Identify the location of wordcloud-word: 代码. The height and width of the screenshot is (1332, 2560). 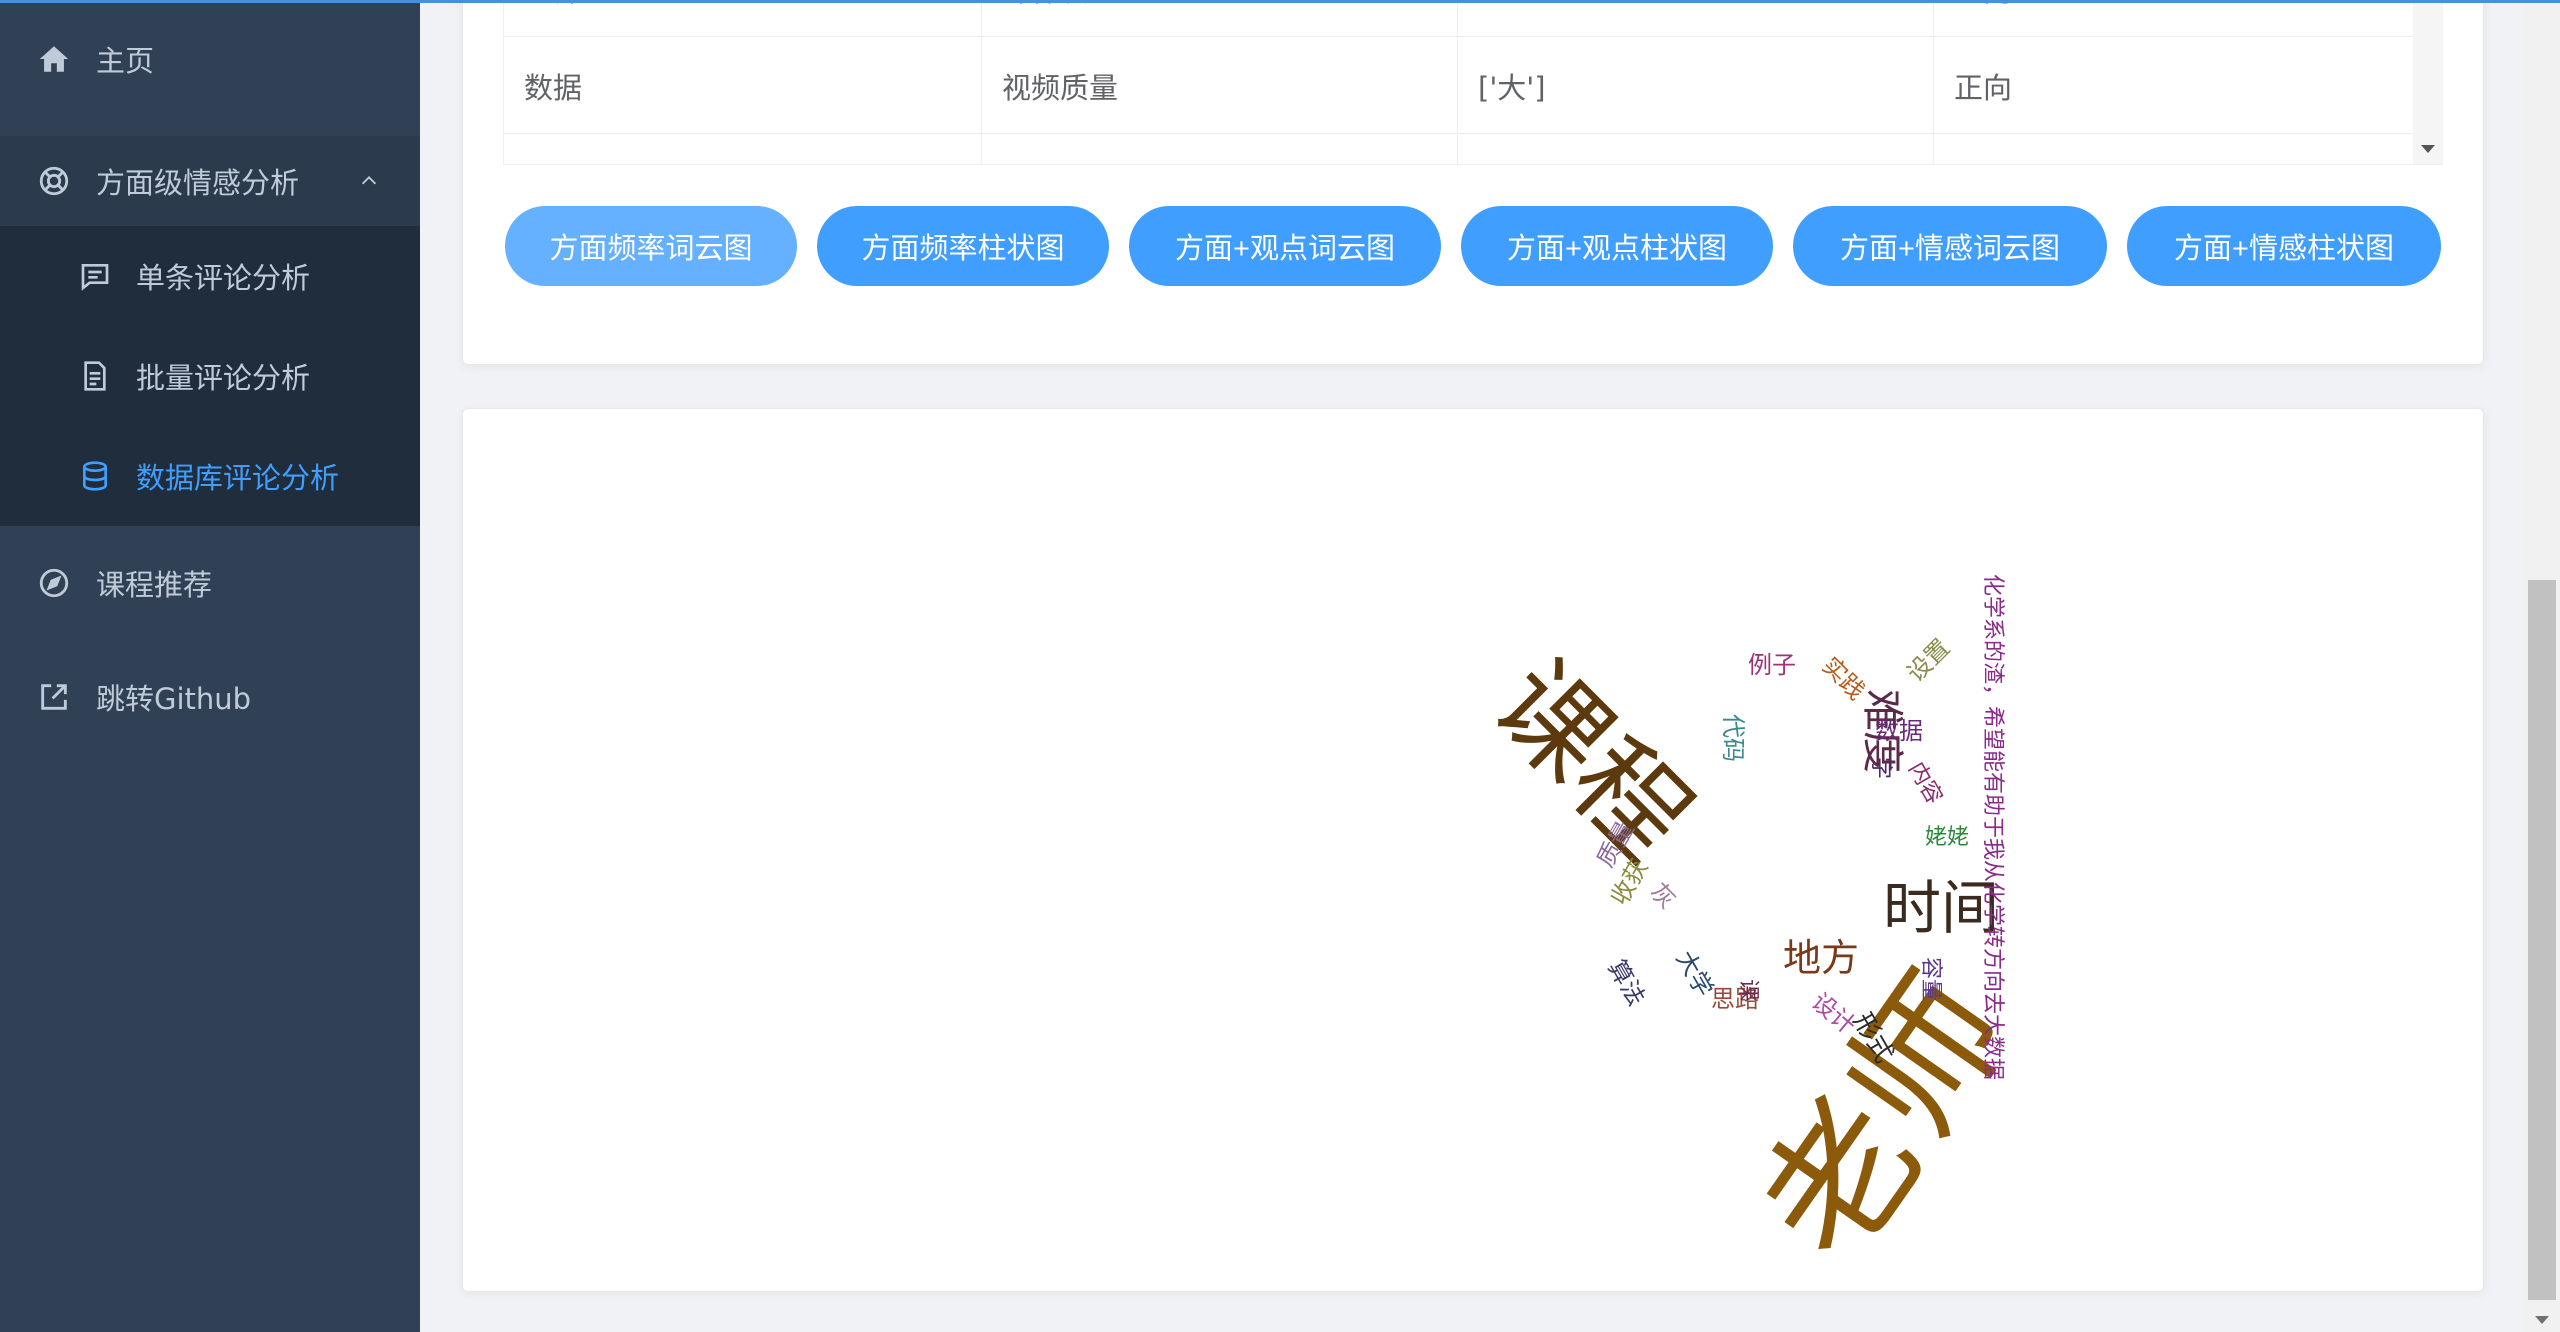
(1733, 738).